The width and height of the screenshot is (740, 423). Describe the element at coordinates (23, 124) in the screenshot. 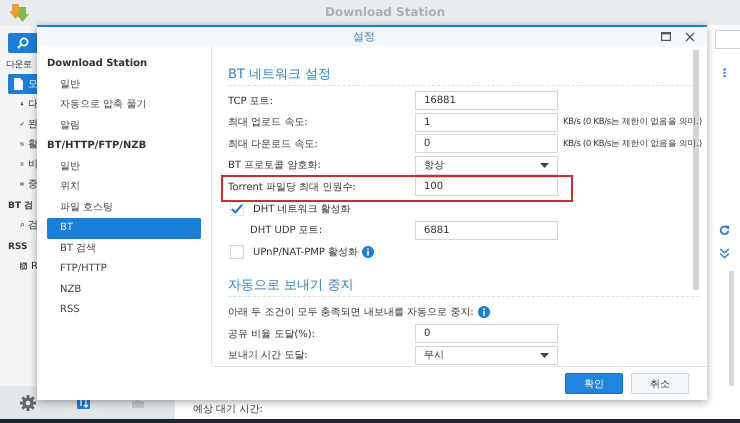

I see `sidebar-item: 완` at that location.